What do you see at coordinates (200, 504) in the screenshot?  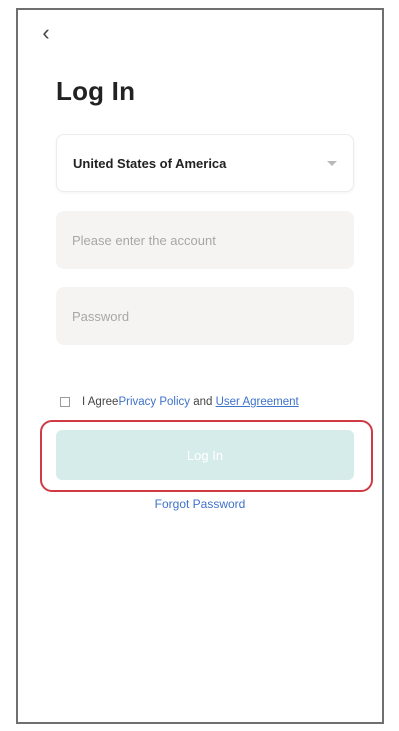 I see `forgot-password-link: Forgot Password` at bounding box center [200, 504].